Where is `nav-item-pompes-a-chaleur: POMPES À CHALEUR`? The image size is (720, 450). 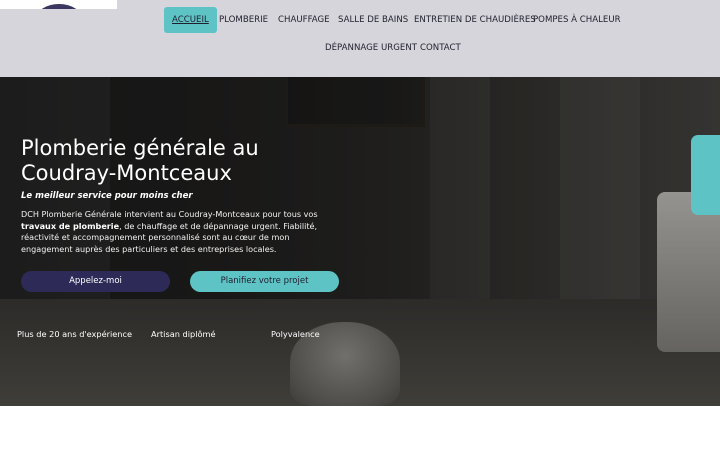 nav-item-pompes-a-chaleur: POMPES À CHALEUR is located at coordinates (577, 20).